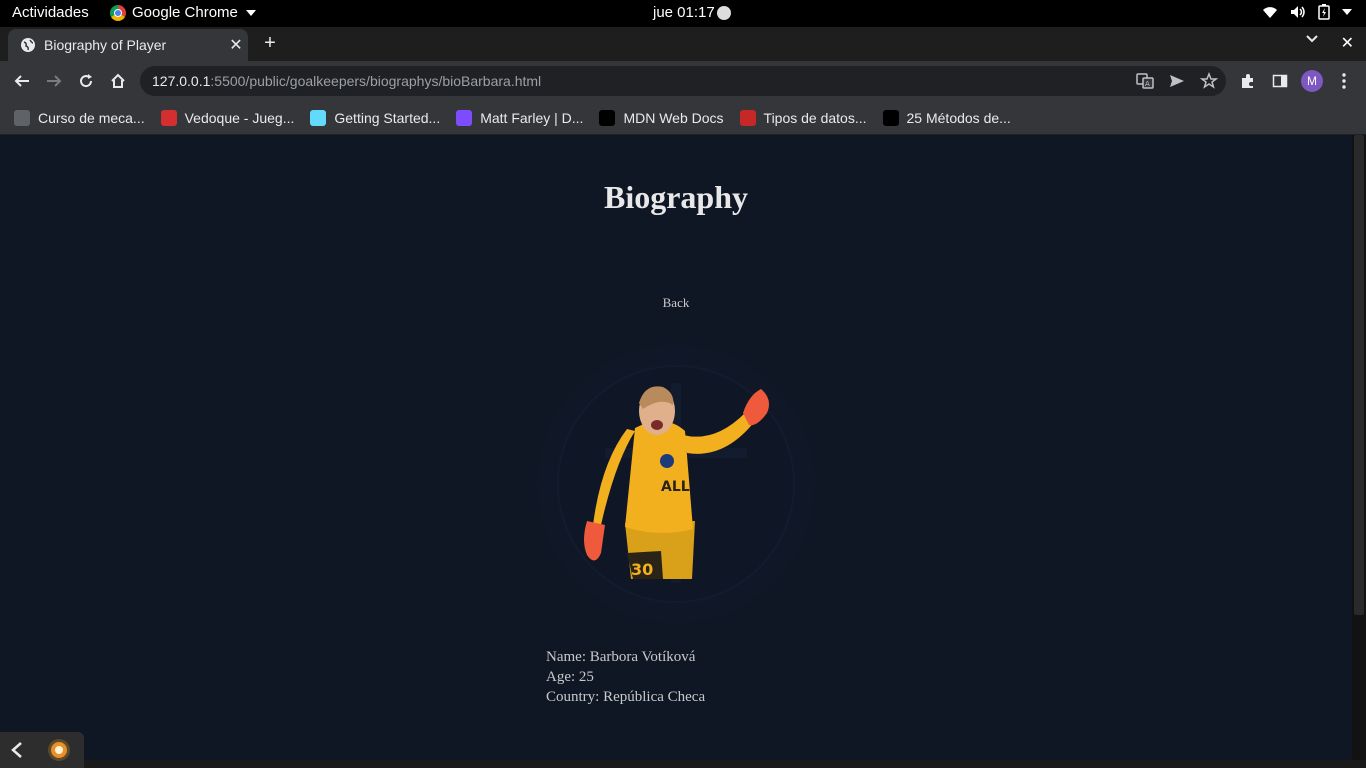  I want to click on power-menu-icon, so click(1347, 12).